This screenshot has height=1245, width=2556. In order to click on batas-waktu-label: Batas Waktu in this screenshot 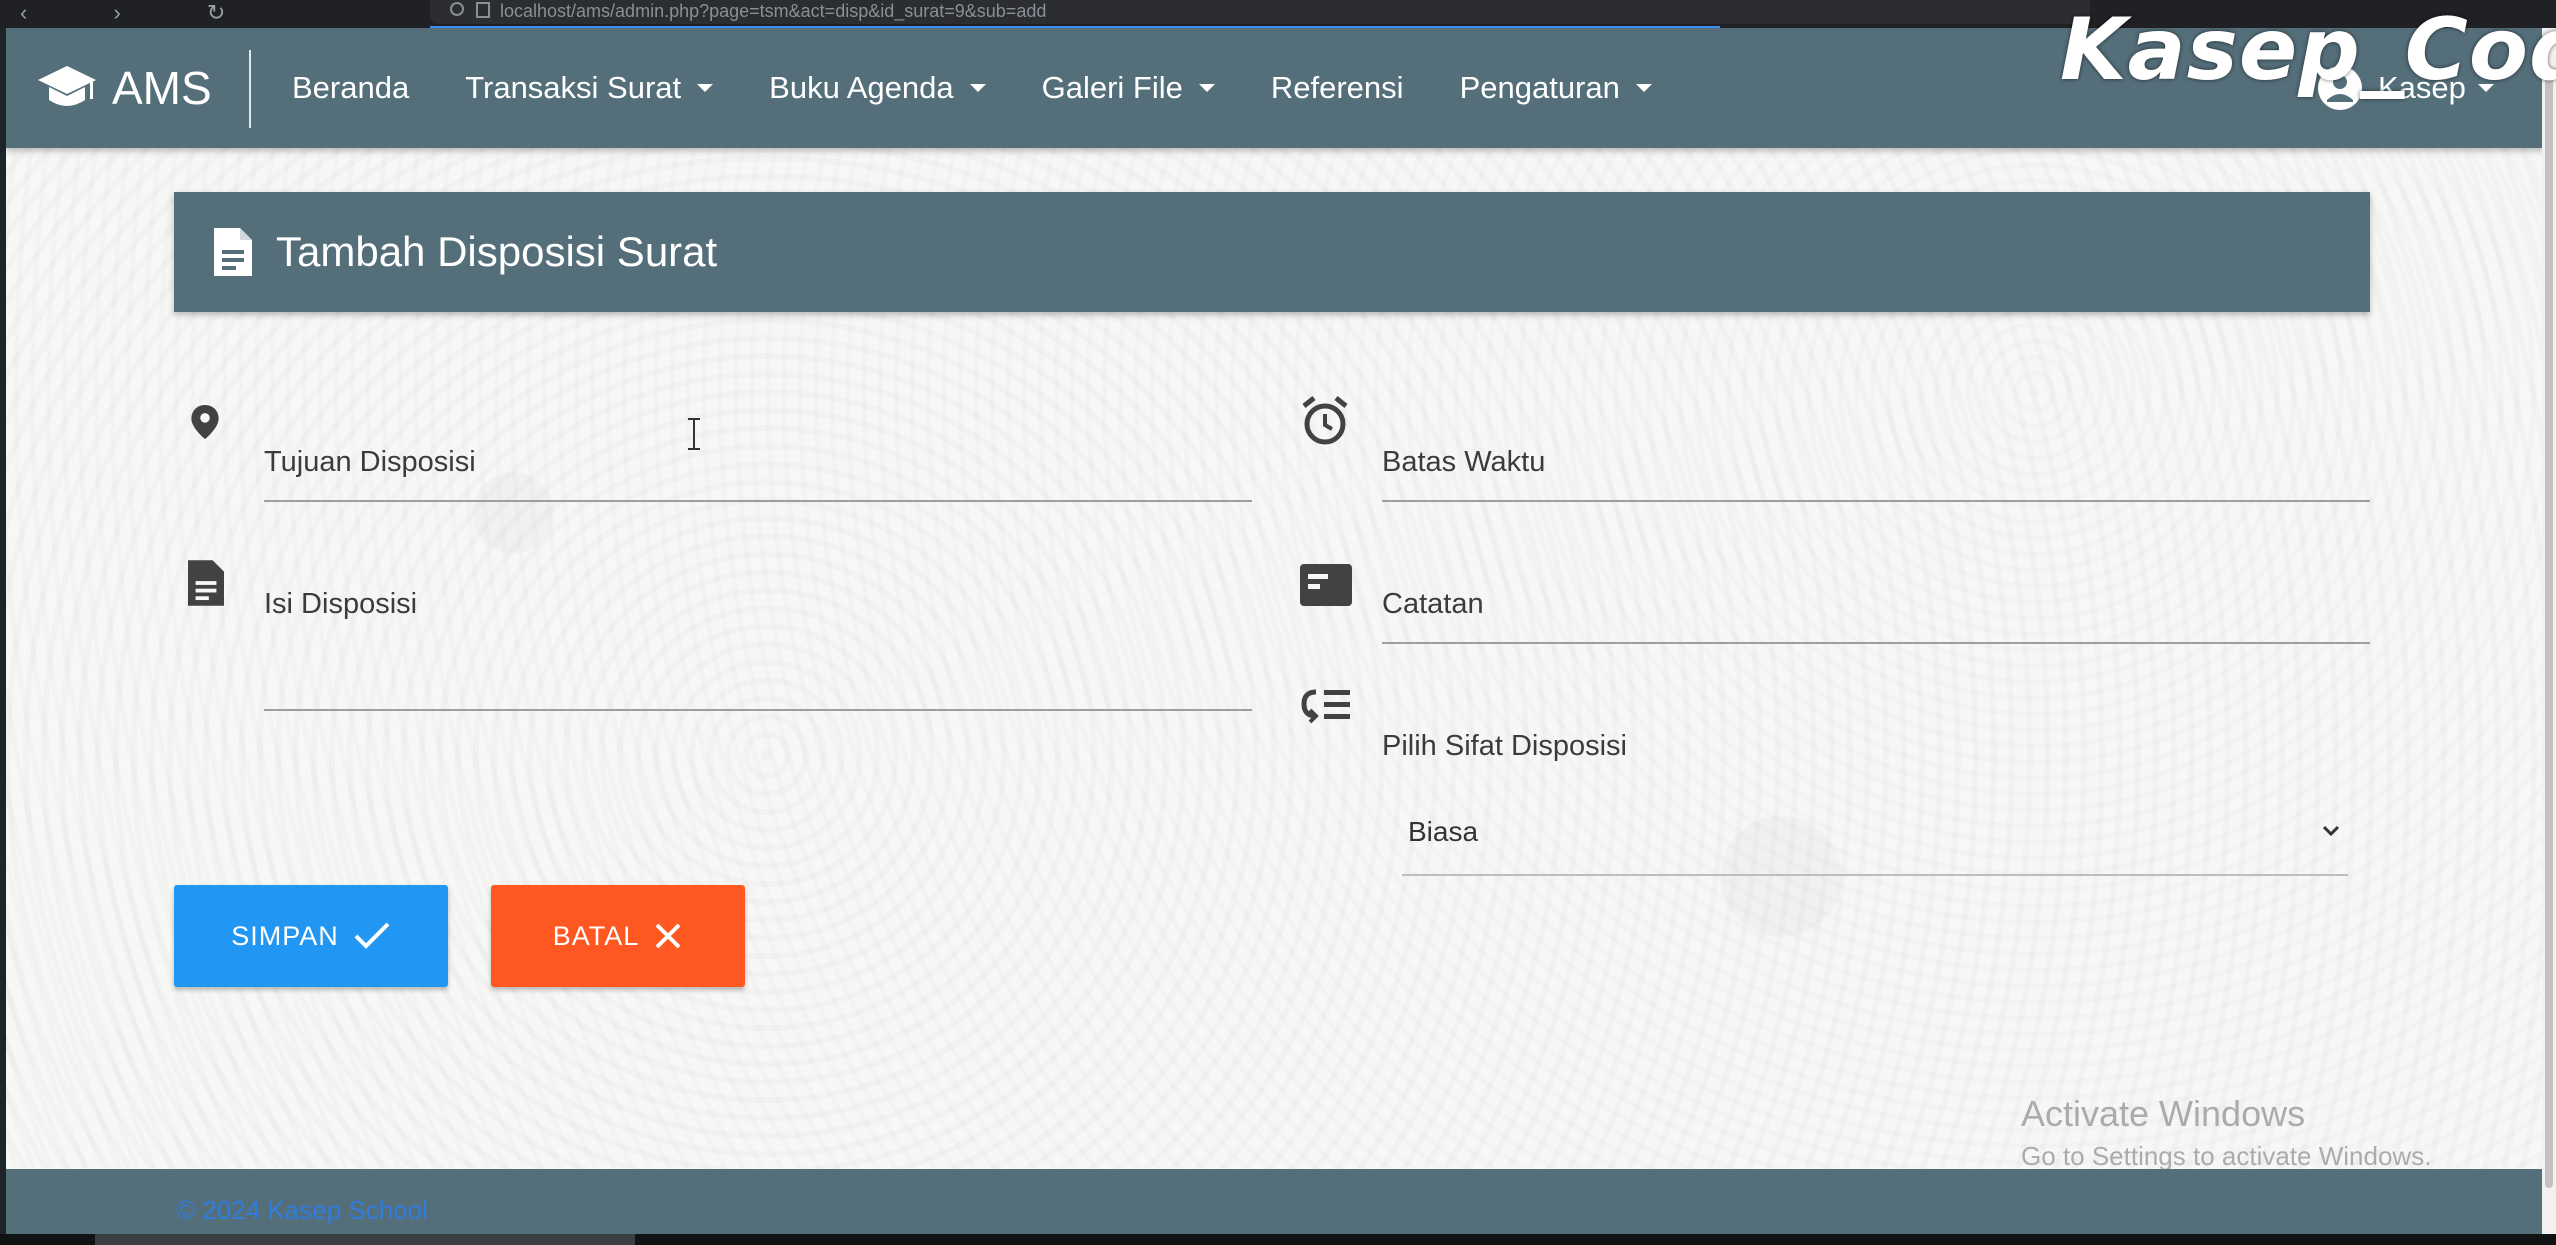, I will do `click(1464, 462)`.